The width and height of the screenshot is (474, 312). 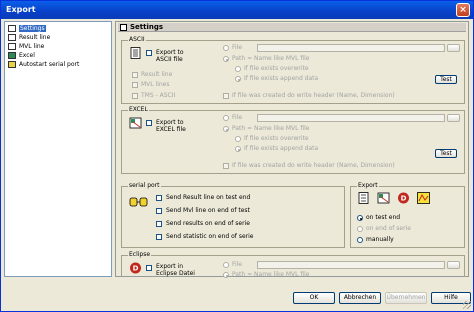 I want to click on result-line-checkbox, so click(x=135, y=75).